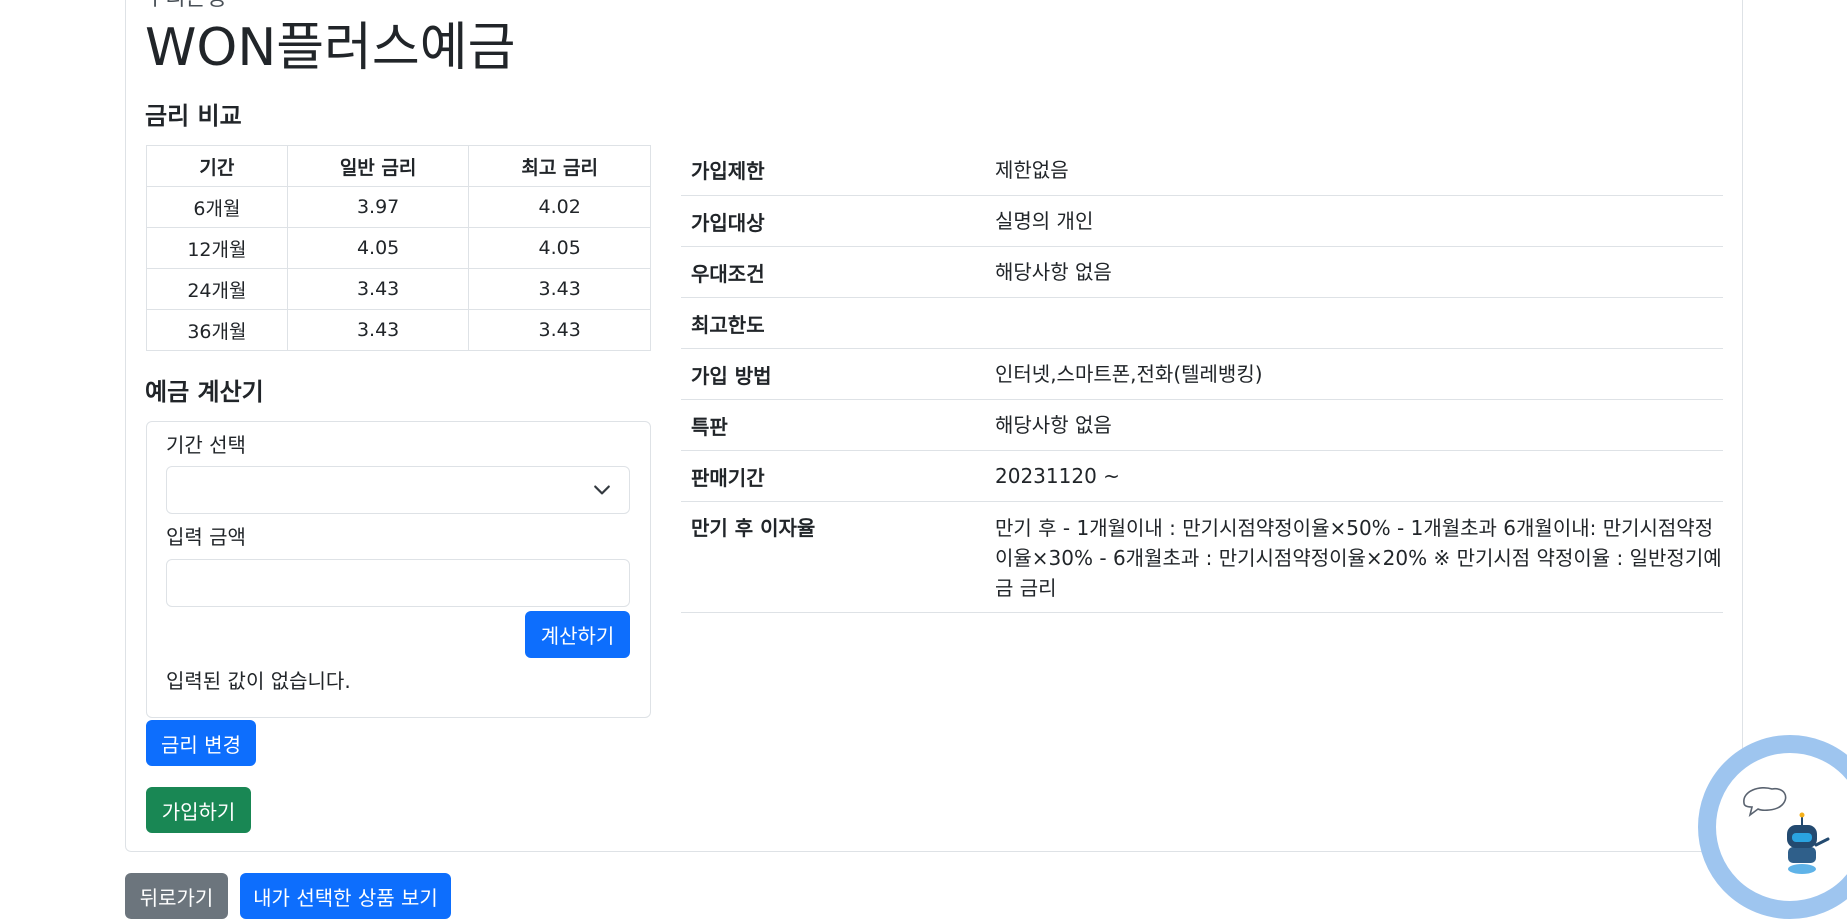 This screenshot has height=919, width=1847. I want to click on col-header-max-rate: 최고 금리, so click(559, 166).